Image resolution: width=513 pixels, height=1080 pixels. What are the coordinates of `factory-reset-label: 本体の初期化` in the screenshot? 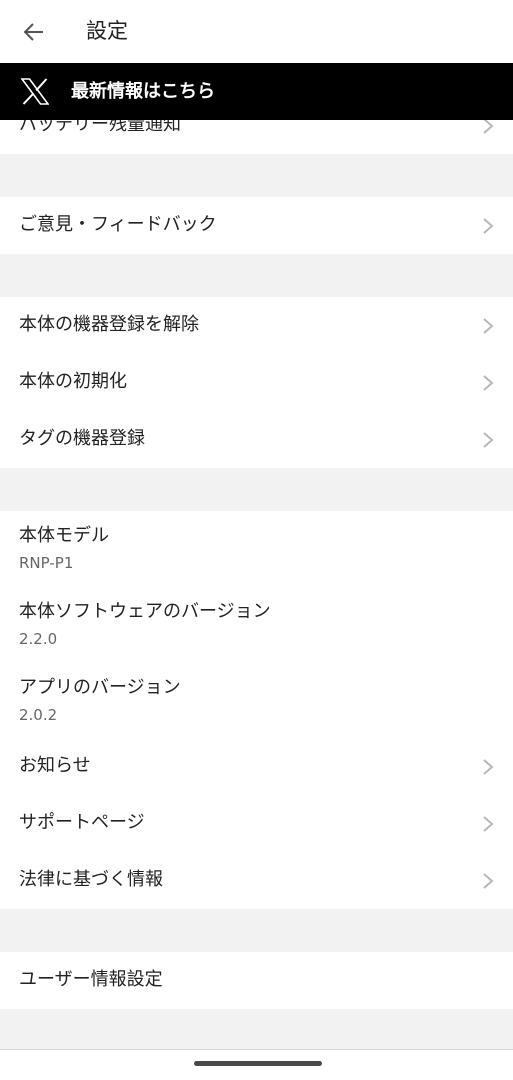 It's located at (73, 381).